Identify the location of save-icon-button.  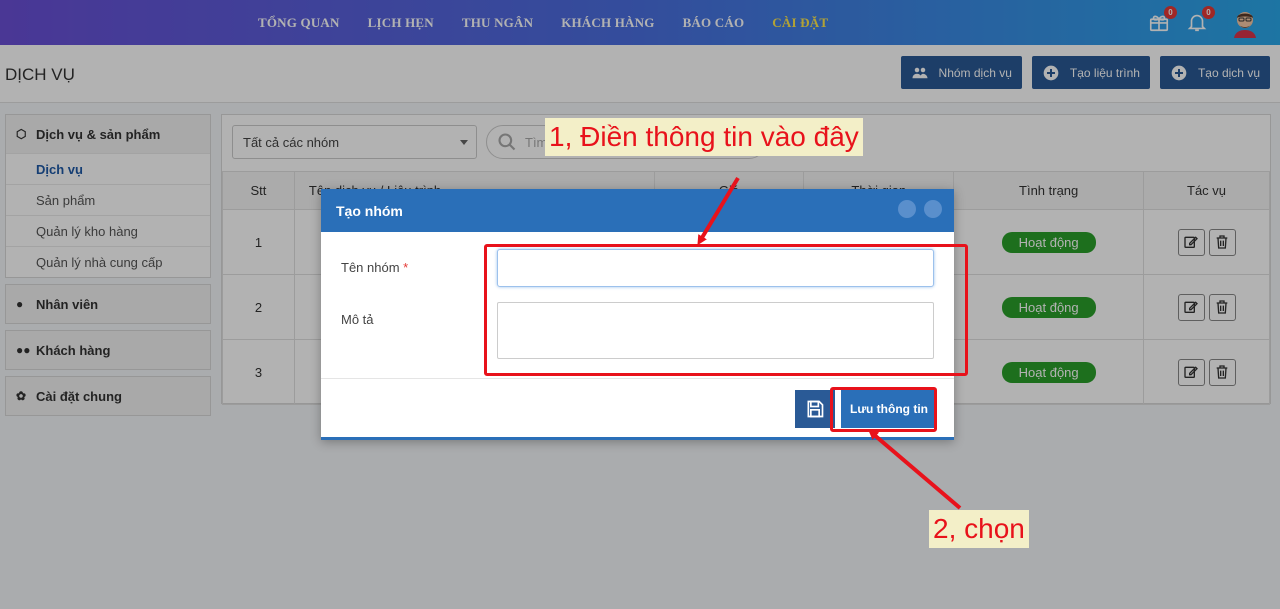
(815, 409).